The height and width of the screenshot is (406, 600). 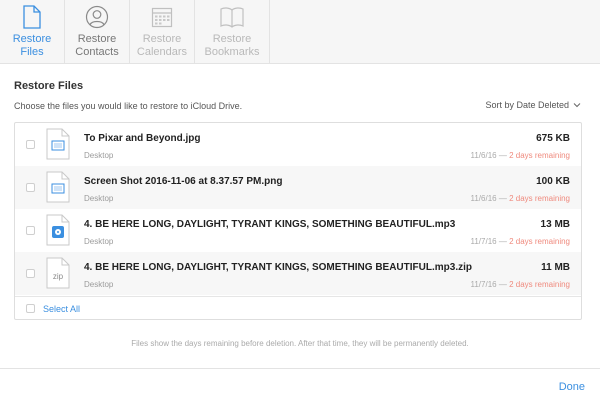 I want to click on select-all-button: Select All, so click(x=61, y=309).